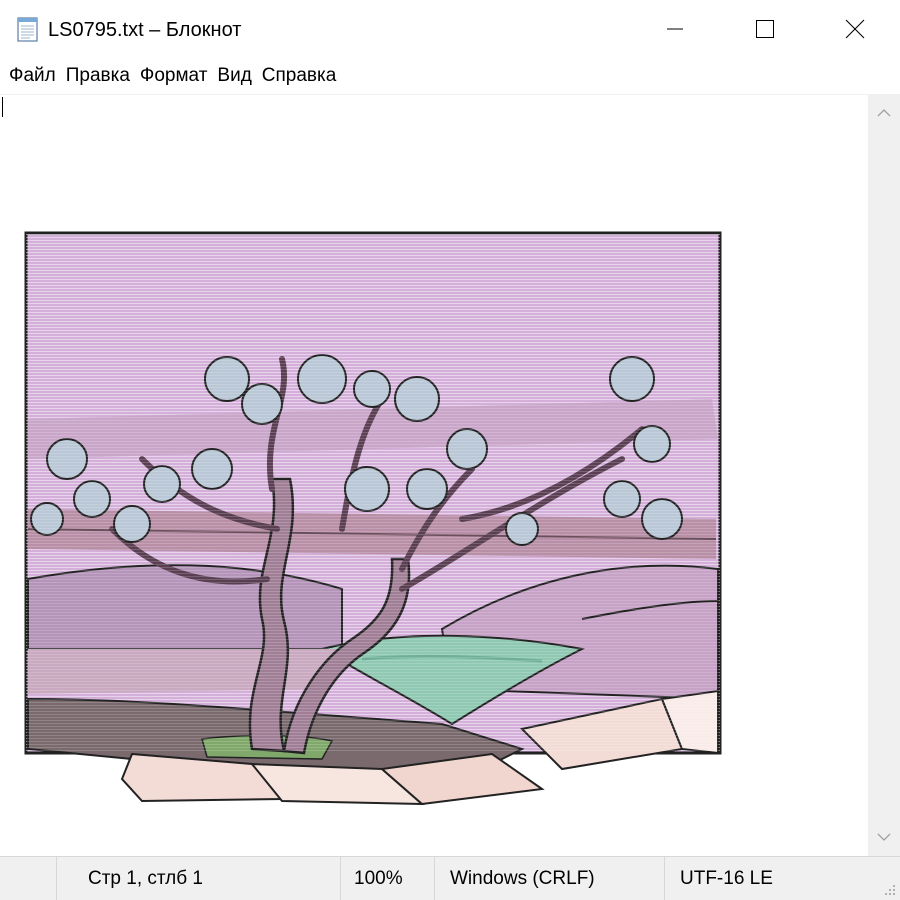 Image resolution: width=900 pixels, height=900 pixels. I want to click on scroll-down-button, so click(884, 837).